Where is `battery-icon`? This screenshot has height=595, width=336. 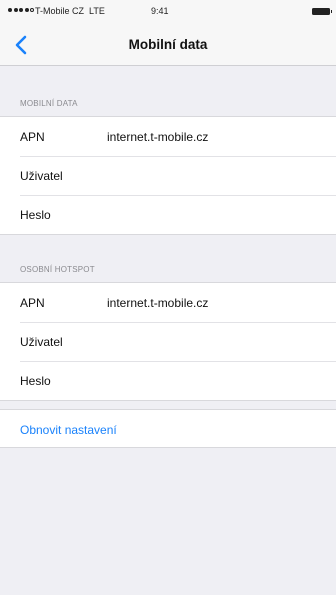 battery-icon is located at coordinates (322, 11).